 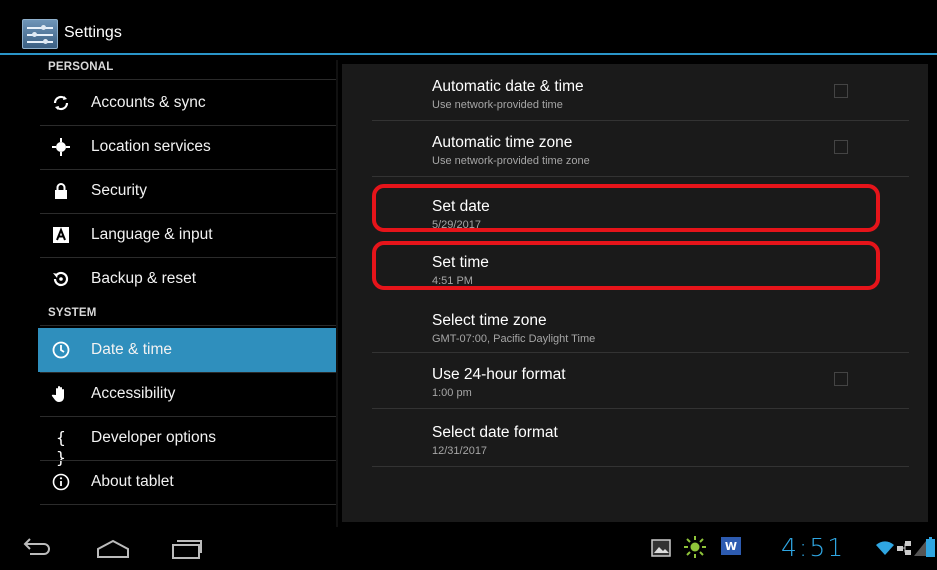 I want to click on recent-apps-icon, so click(x=187, y=551).